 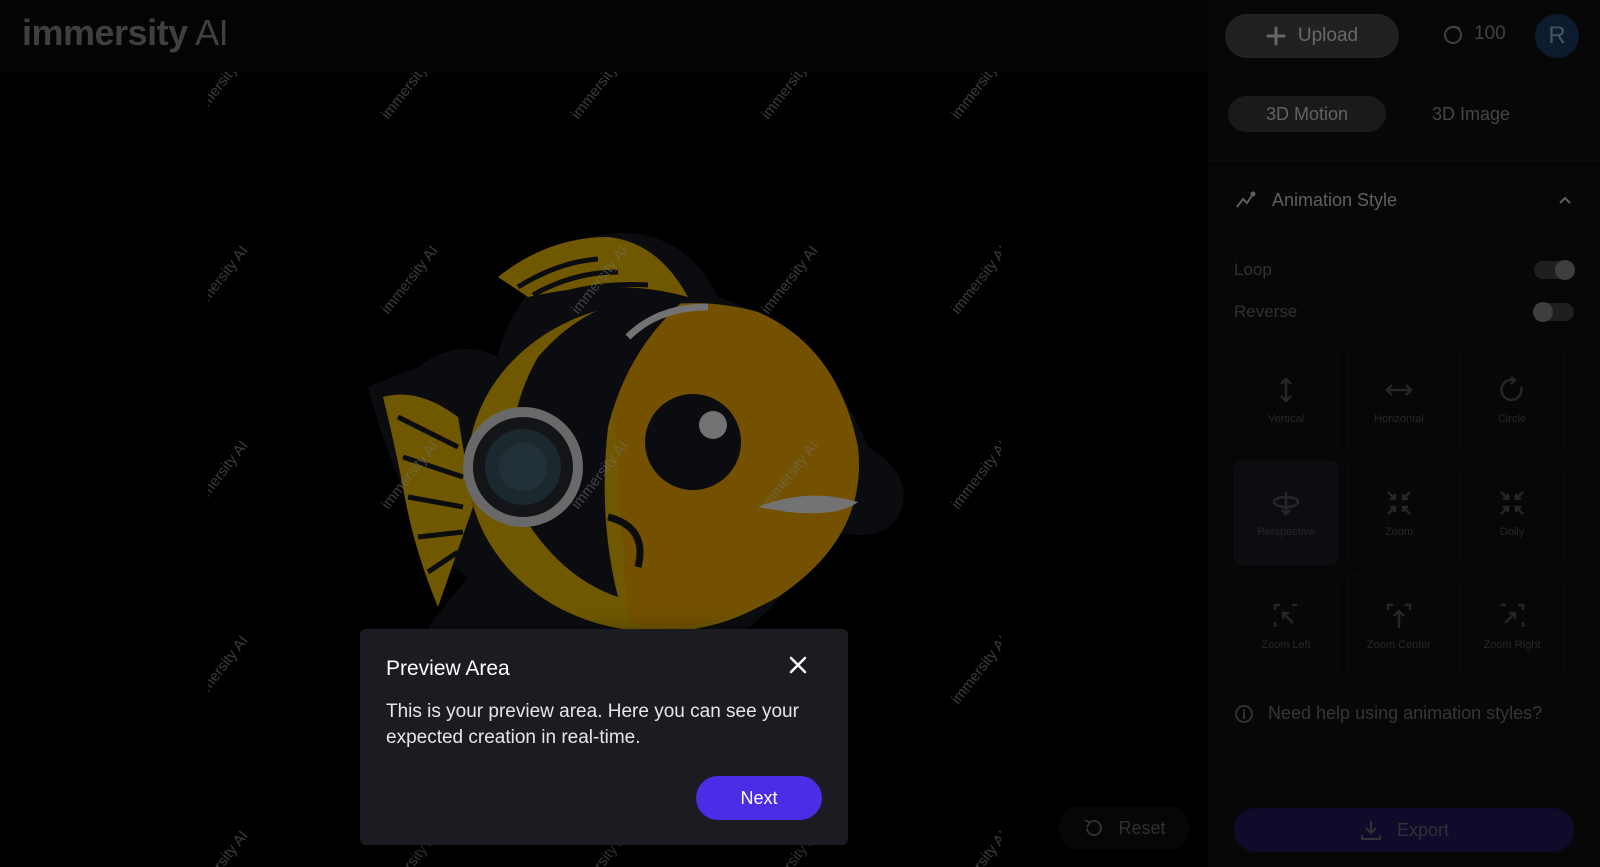 What do you see at coordinates (1404, 312) in the screenshot?
I see `reverse-row: Reverse` at bounding box center [1404, 312].